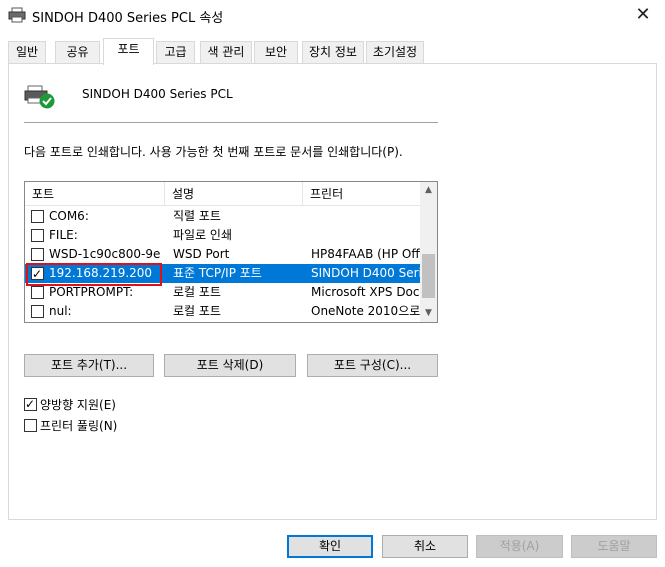  I want to click on checkbox-label: 프린터 풀링(N), so click(79, 426).